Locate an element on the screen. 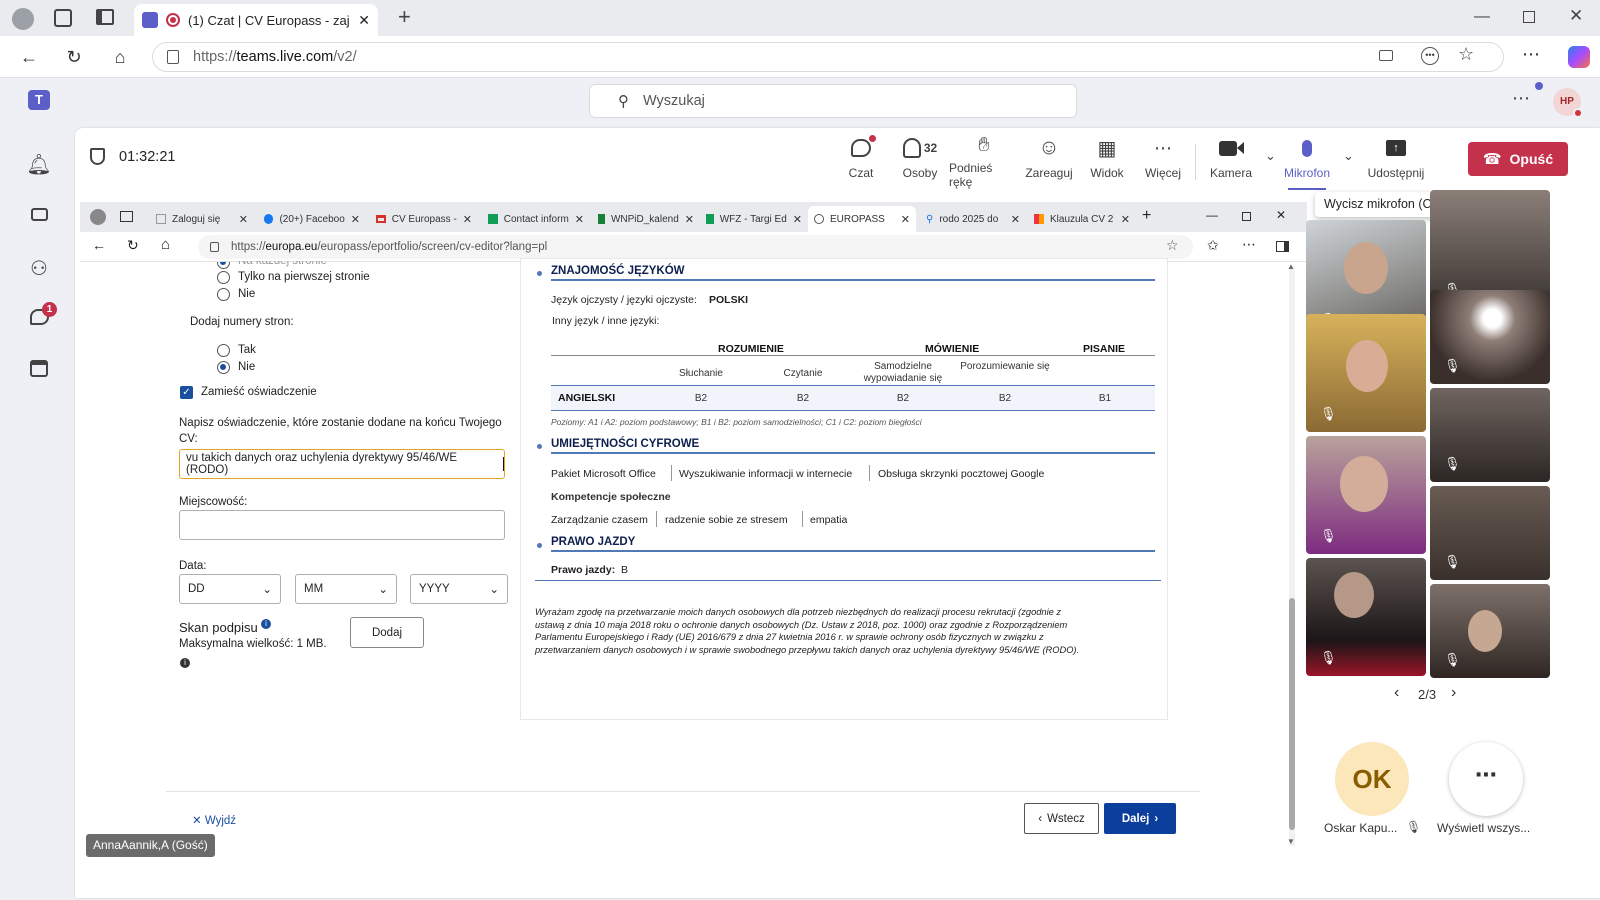 Image resolution: width=1600 pixels, height=900 pixels. table-rule is located at coordinates (853, 410).